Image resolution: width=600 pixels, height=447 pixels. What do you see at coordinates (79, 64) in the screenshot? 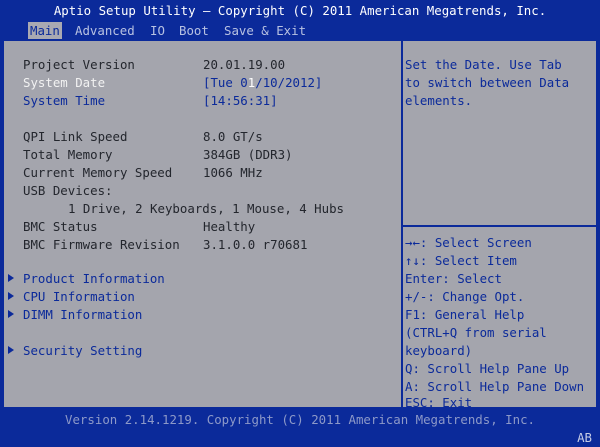
I see `project-version-label: Project Version` at bounding box center [79, 64].